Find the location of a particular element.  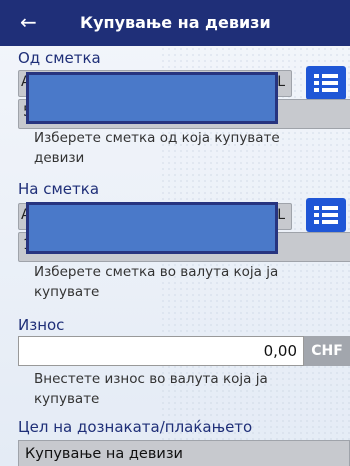

from-account-hint: Изберете сметка од која купувате девизи is located at coordinates (157, 148).